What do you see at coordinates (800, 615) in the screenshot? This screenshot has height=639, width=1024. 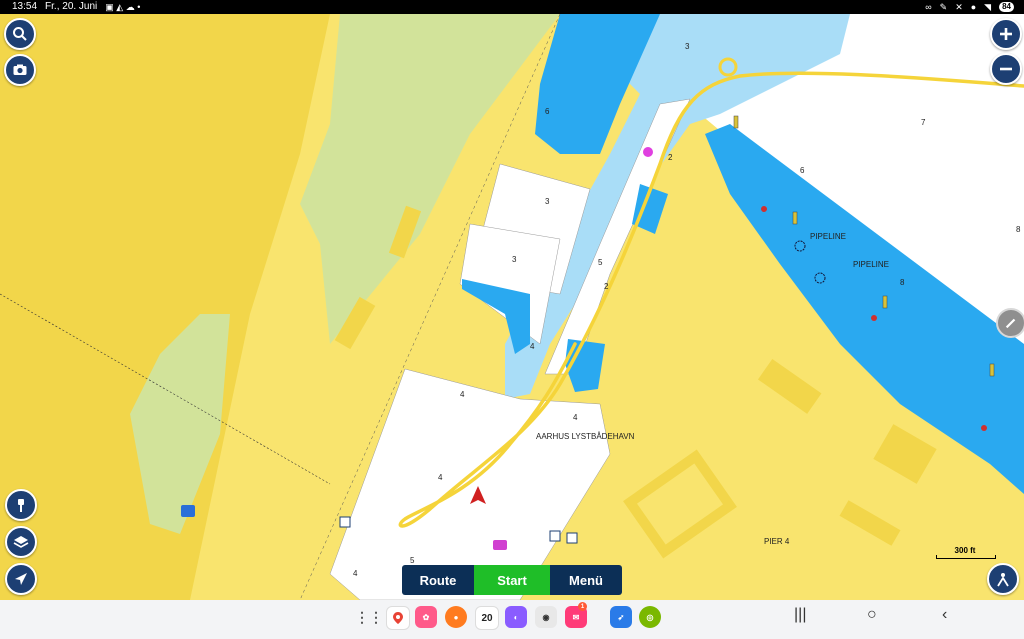 I see `recent-apps-icon: |||` at bounding box center [800, 615].